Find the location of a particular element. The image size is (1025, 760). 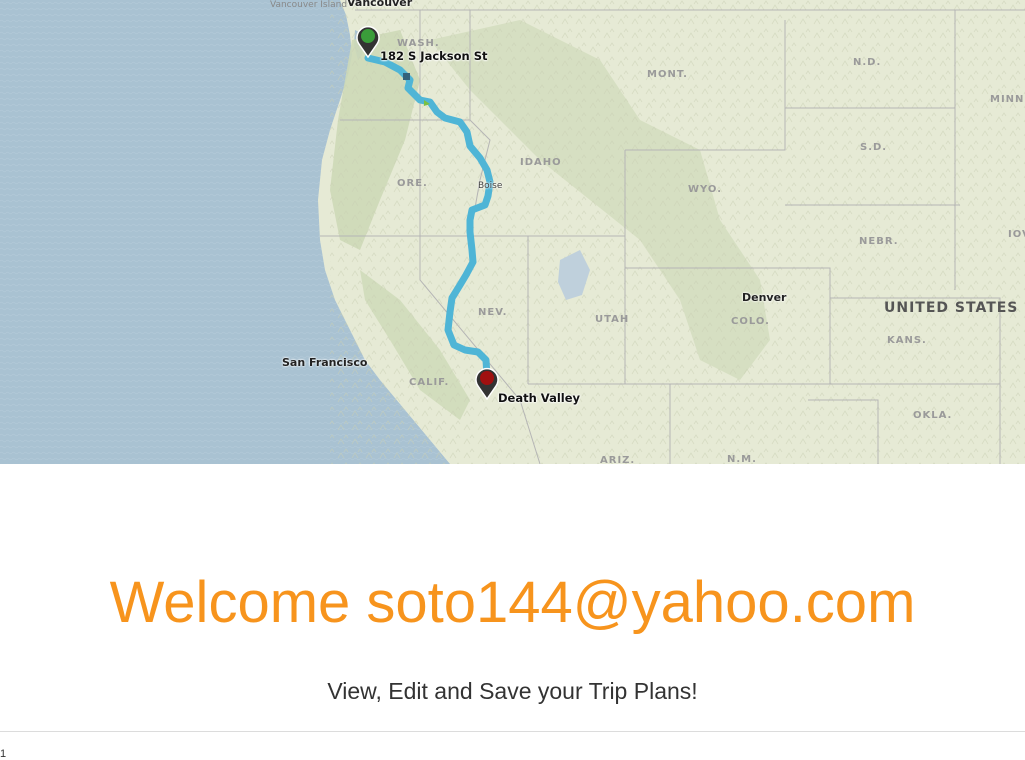

label-okla: OKLA. is located at coordinates (933, 415).